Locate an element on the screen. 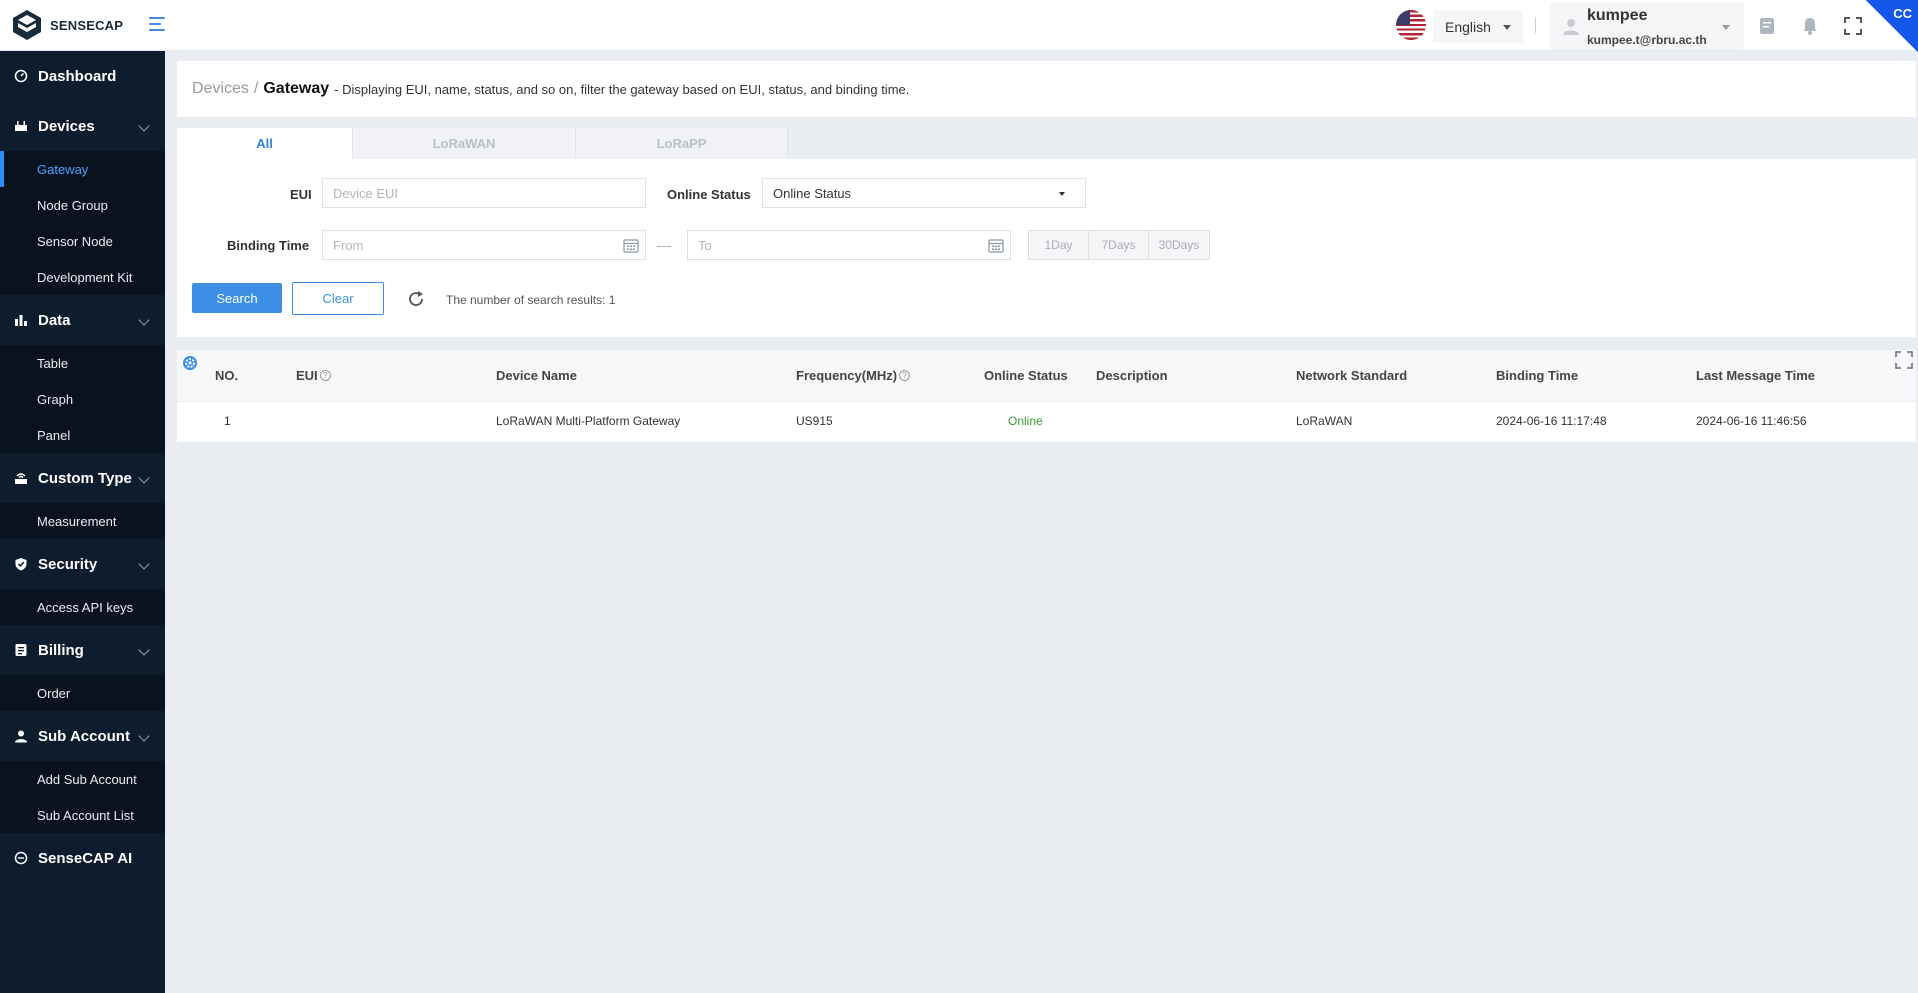 This screenshot has width=1918, height=993. sub-account-submenu: Add Sub Account Sub Account List is located at coordinates (82, 797).